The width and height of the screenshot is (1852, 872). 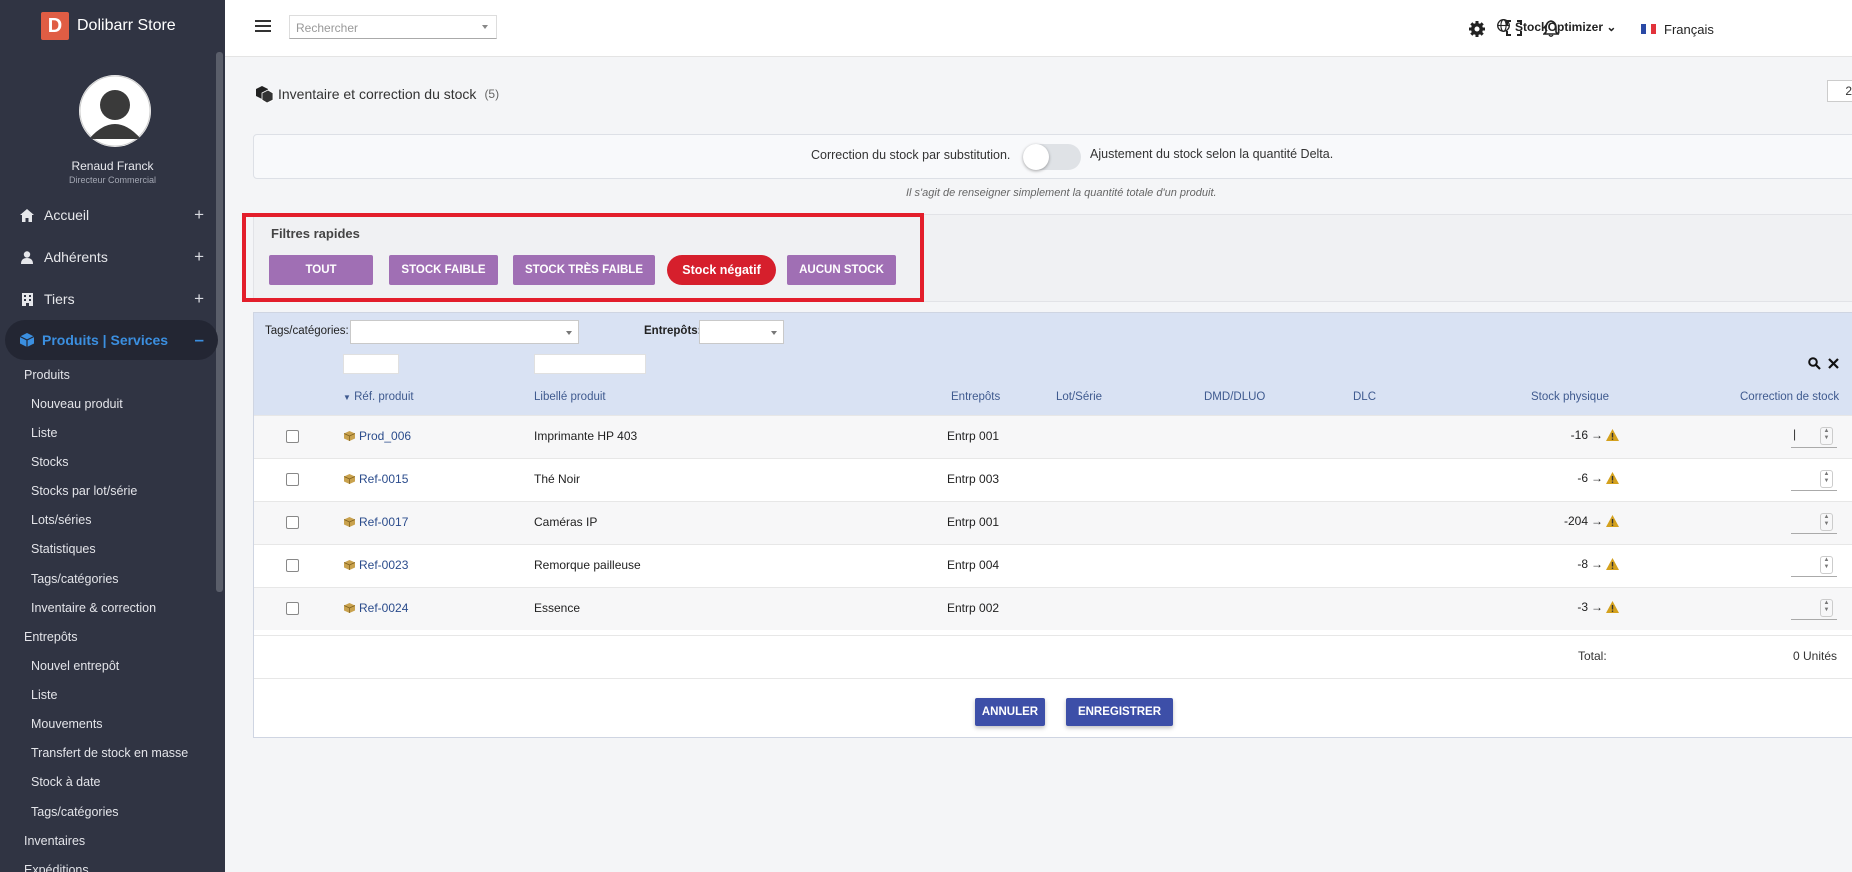 What do you see at coordinates (1038, 28) in the screenshot?
I see `top-bar: Rechercher StockOptimizer ⌄ Français` at bounding box center [1038, 28].